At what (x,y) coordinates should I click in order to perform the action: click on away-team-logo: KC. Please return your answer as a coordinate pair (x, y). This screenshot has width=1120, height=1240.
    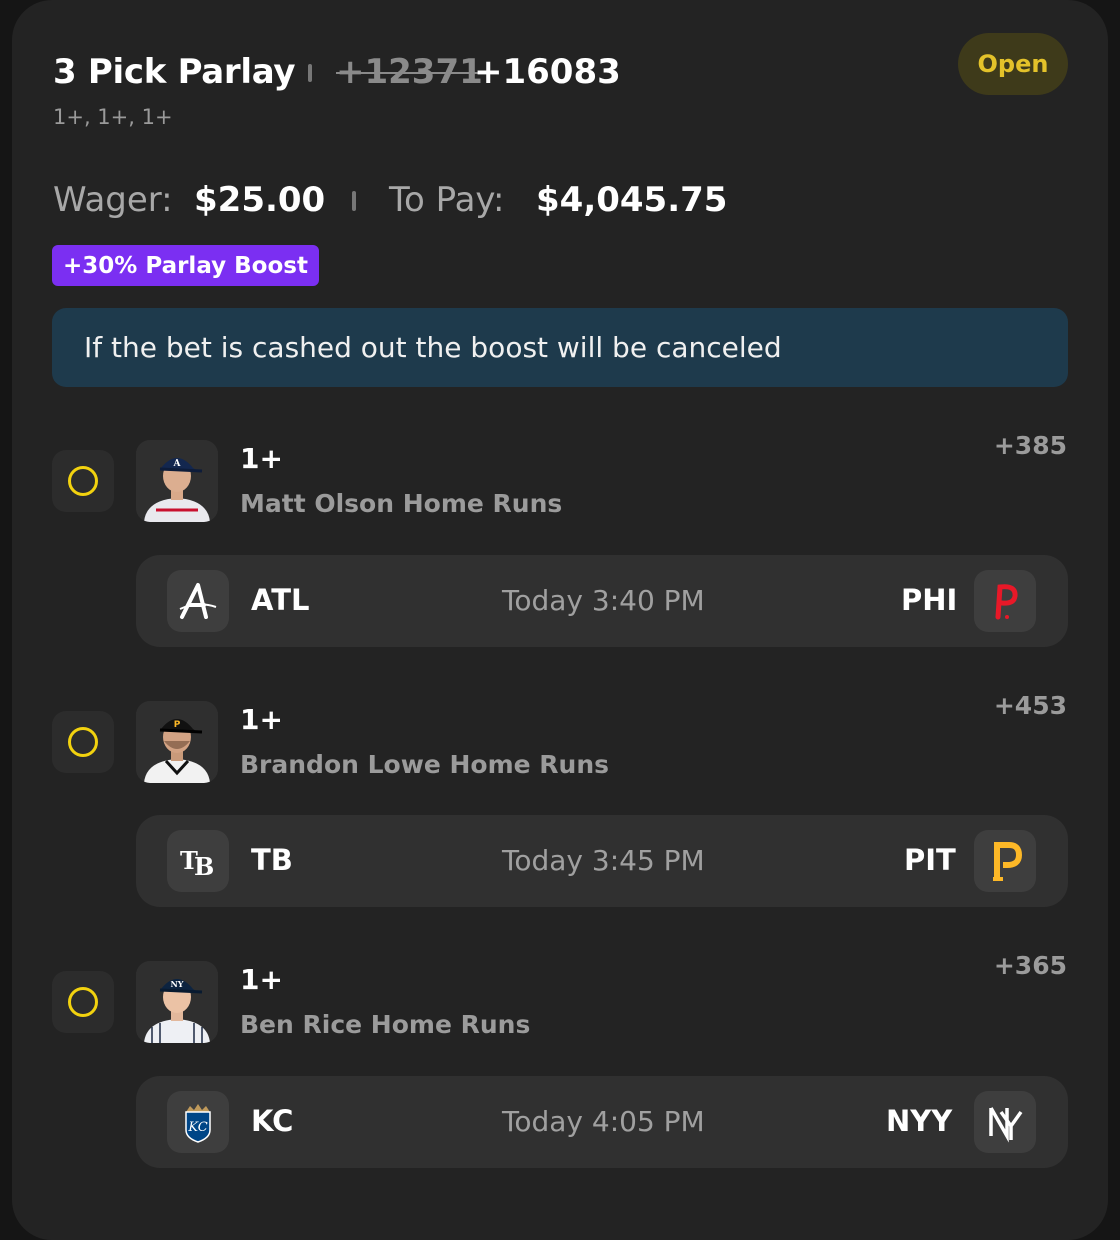
    Looking at the image, I should click on (198, 1122).